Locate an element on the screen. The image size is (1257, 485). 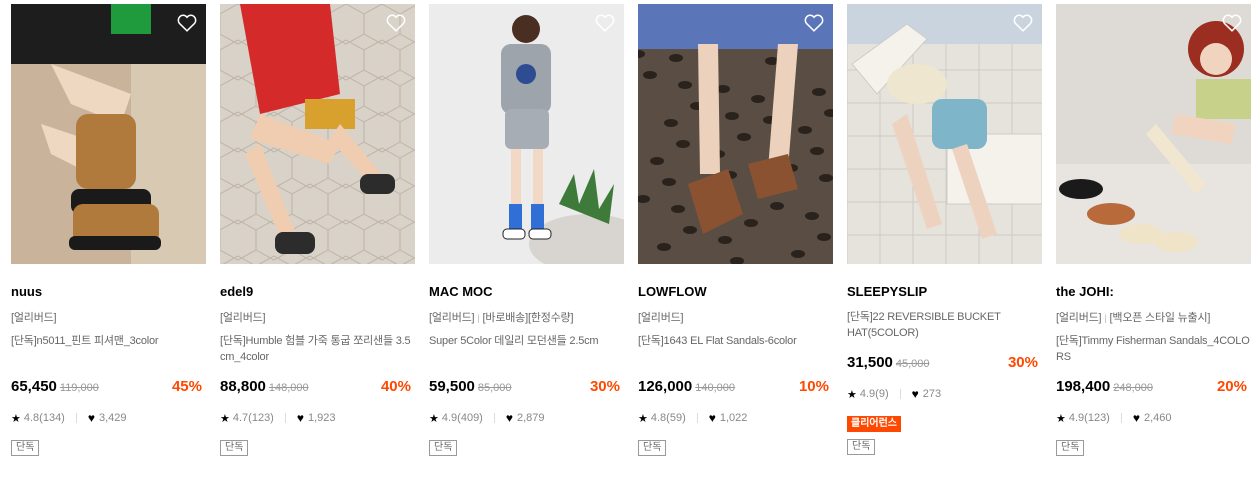
product-name: [단독]Timmy Fisherman Sandals_4COLORS is located at coordinates (1153, 349).